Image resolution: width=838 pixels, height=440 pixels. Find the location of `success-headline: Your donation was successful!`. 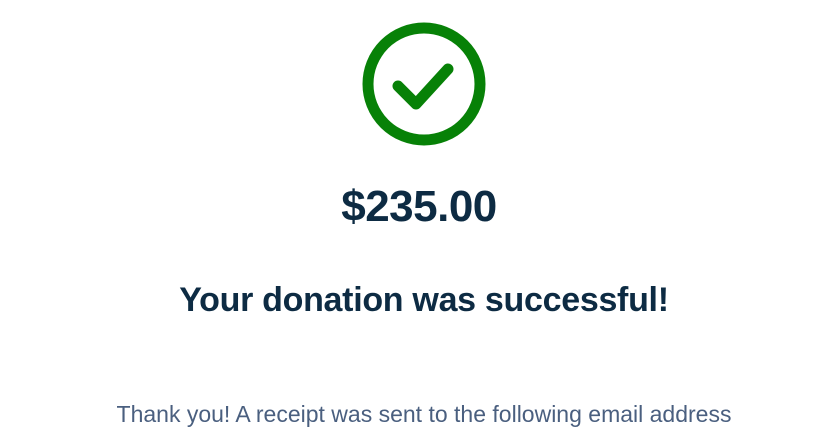

success-headline: Your donation was successful! is located at coordinates (424, 300).